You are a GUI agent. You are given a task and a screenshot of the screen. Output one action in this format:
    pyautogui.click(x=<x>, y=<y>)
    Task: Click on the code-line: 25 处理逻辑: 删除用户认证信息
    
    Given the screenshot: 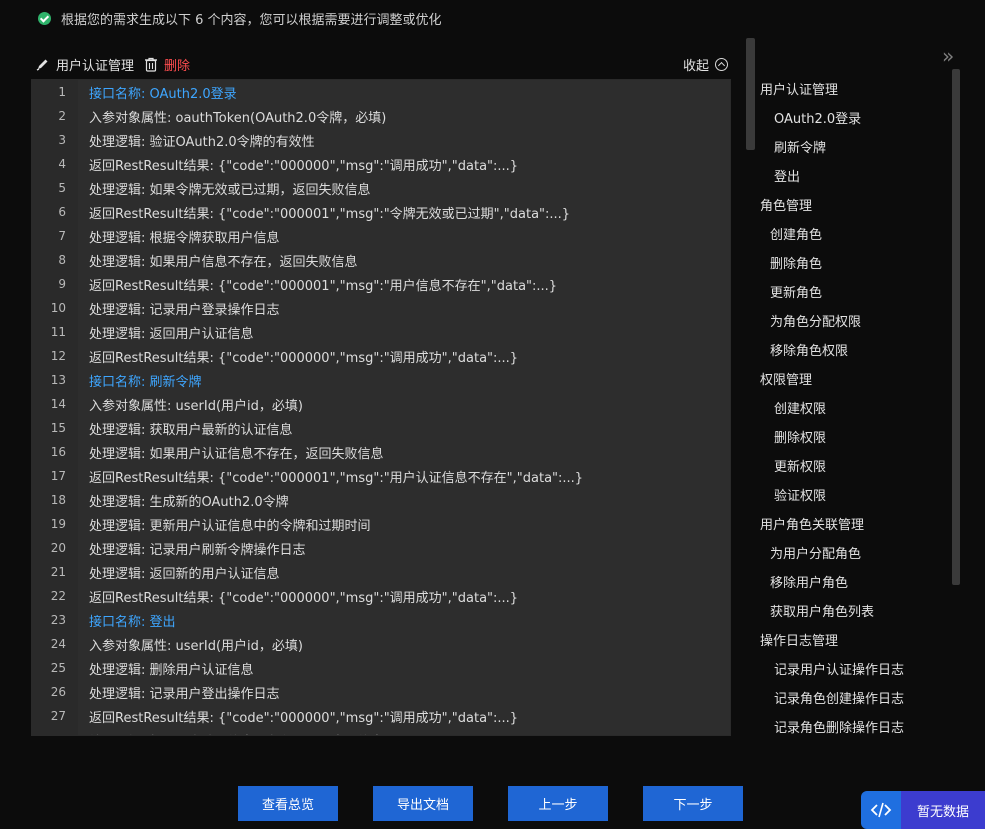 What is the action you would take?
    pyautogui.click(x=381, y=668)
    